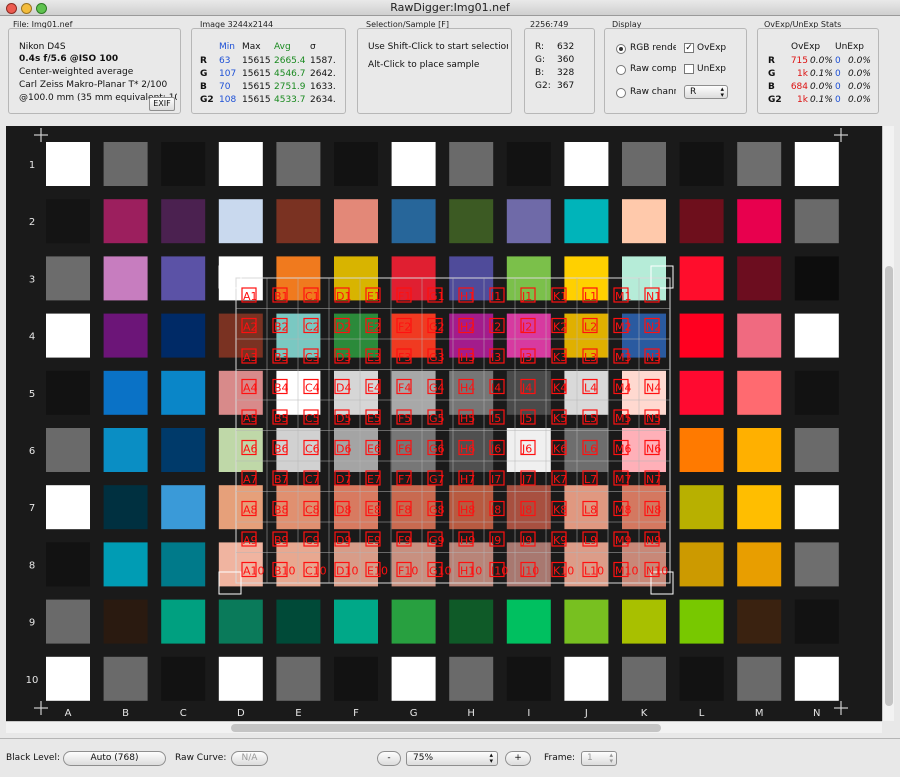 This screenshot has height=777, width=900. Describe the element at coordinates (404, 449) in the screenshot. I see `sample-label: F6` at that location.